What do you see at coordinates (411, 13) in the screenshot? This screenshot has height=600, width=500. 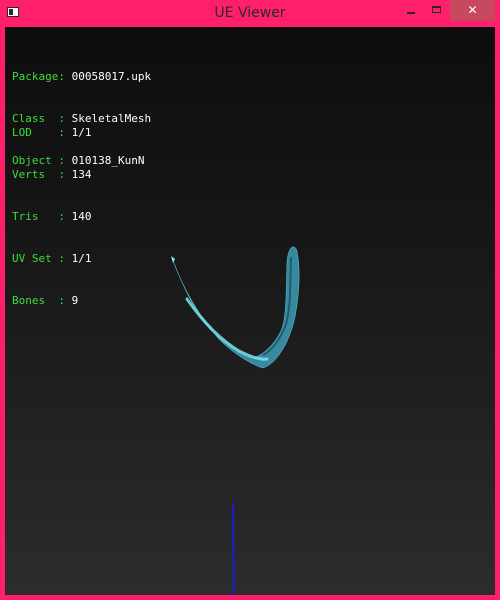 I see `minimize-icon` at bounding box center [411, 13].